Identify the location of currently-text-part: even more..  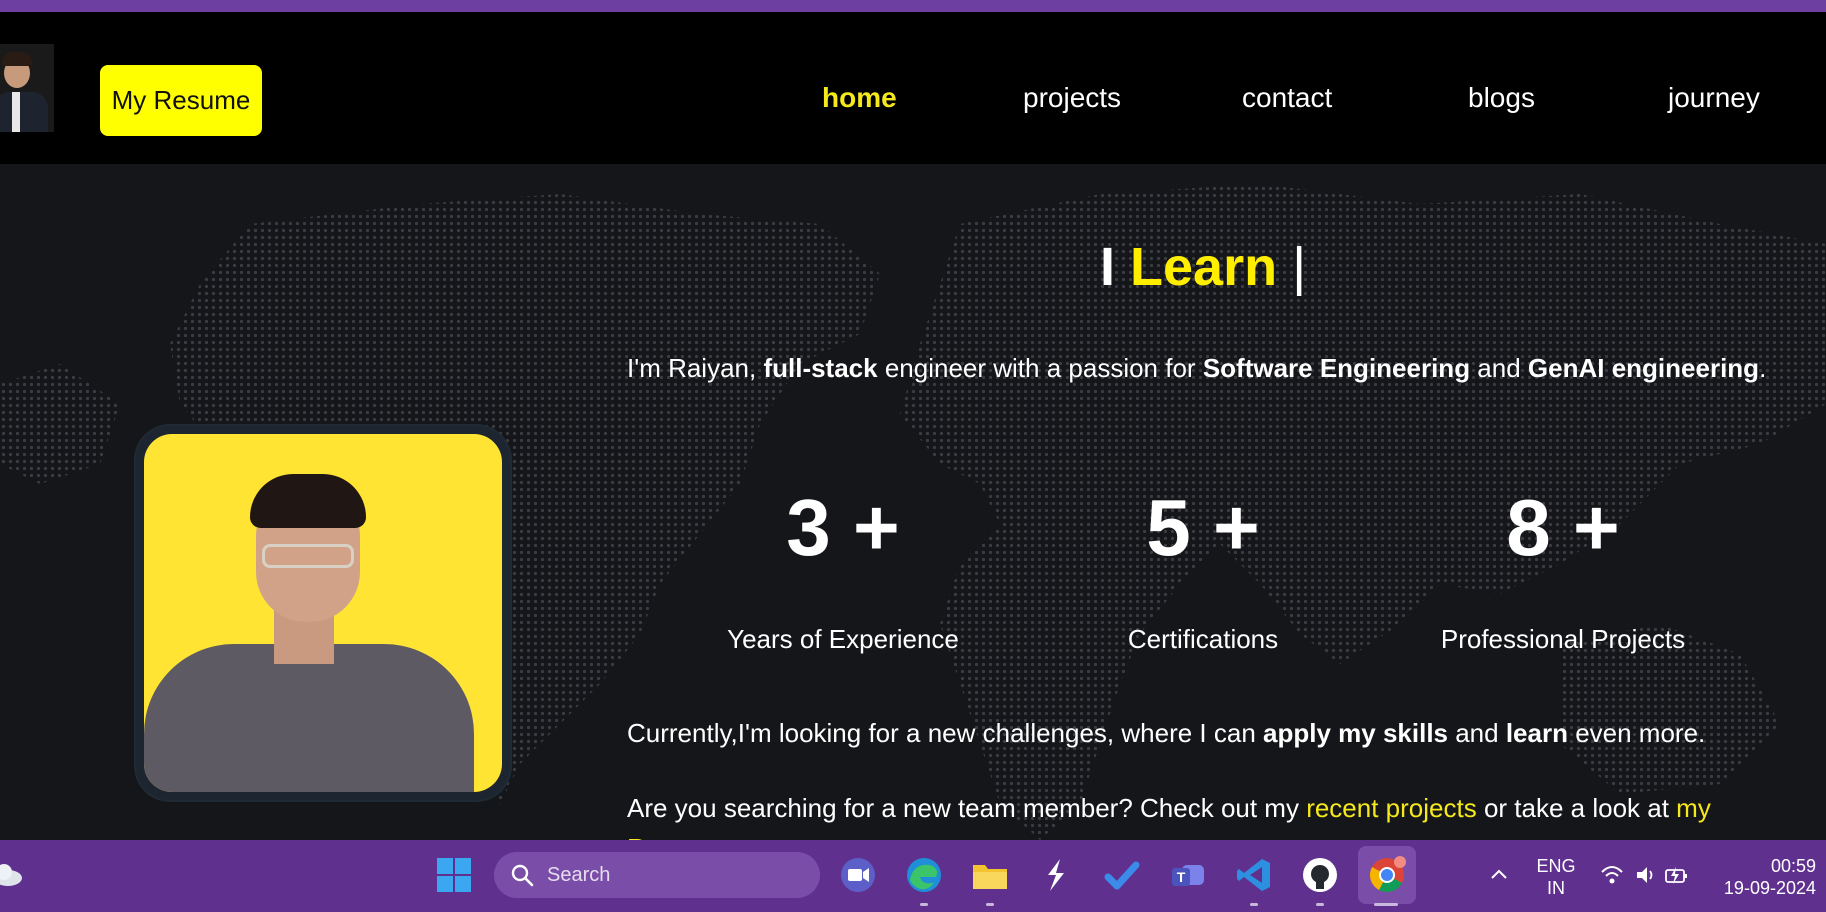
(1636, 733).